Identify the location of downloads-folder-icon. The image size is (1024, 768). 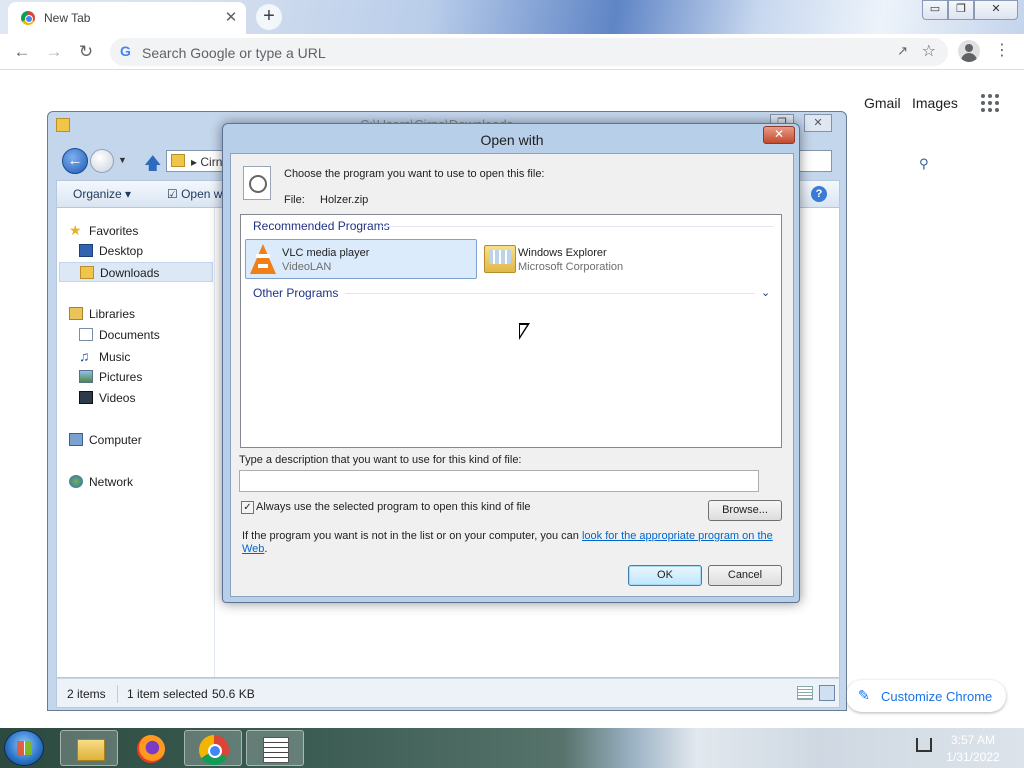
(87, 272).